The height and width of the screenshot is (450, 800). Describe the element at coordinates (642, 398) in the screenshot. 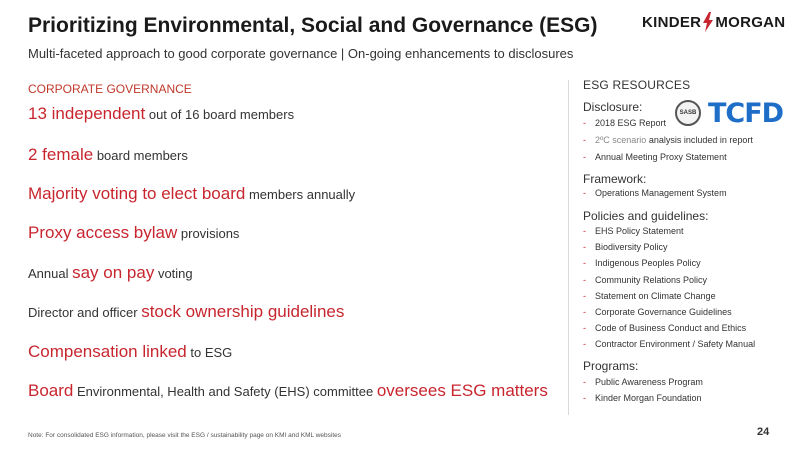

I see `list-item: - Kinder Morgan Foundation` at that location.